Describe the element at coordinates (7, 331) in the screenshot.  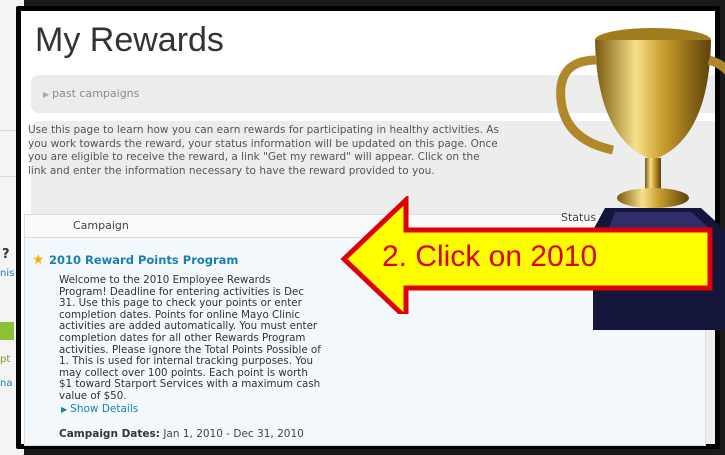
I see `background-green-button` at that location.